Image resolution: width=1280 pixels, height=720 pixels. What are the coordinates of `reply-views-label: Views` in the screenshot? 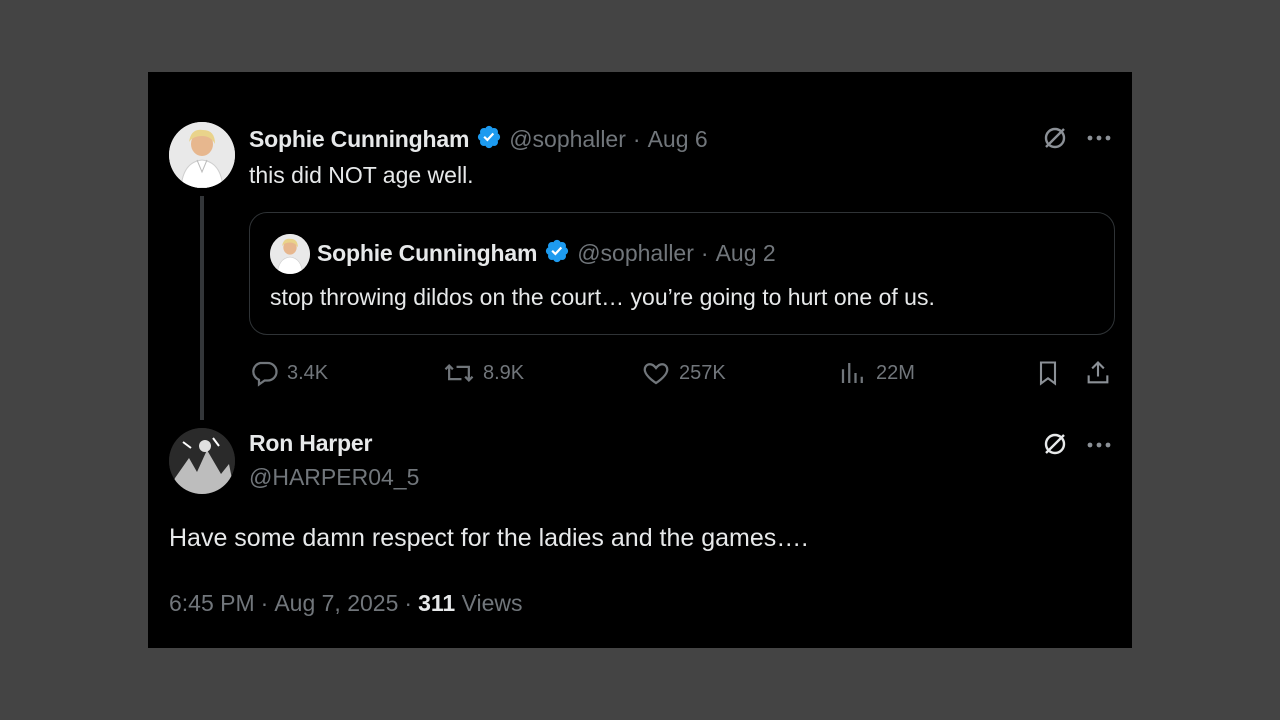 It's located at (492, 603).